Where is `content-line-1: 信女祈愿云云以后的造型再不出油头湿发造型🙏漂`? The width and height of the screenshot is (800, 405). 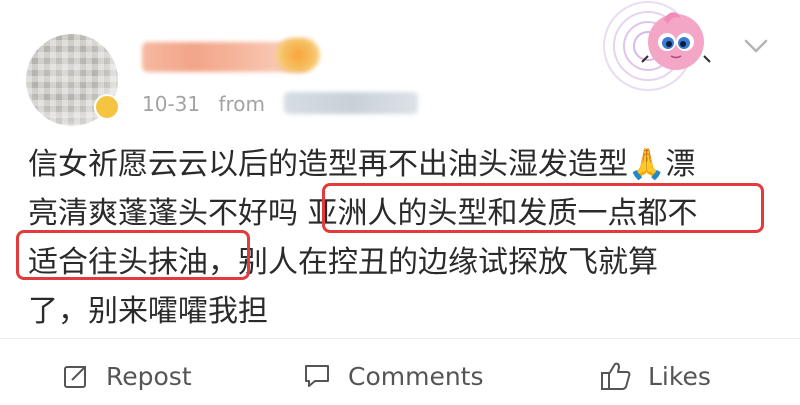 content-line-1: 信女祈愿云云以后的造型再不出油头湿发造型🙏漂 is located at coordinates (362, 164).